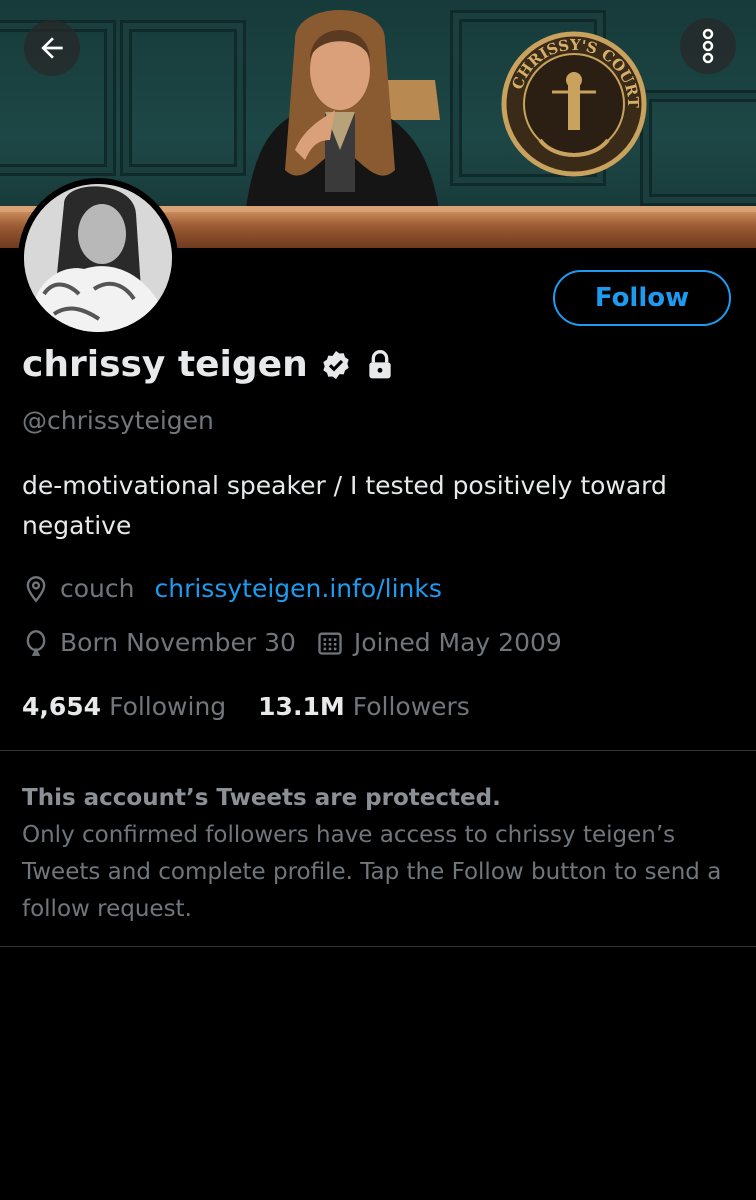  I want to click on following-stat: 4,654 Following, so click(124, 706).